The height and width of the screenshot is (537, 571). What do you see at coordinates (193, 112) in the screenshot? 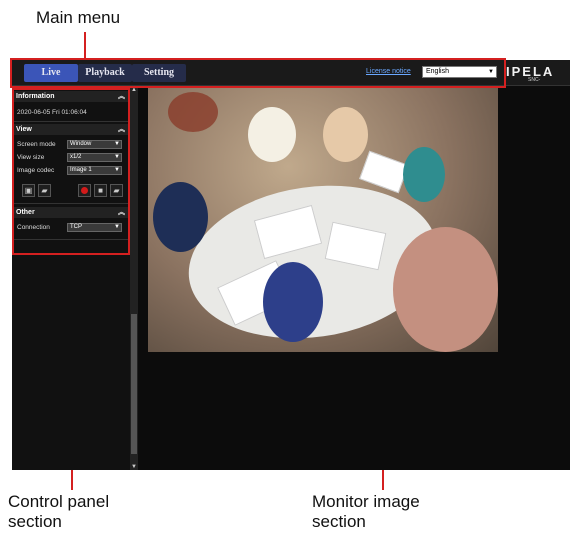
I see `toy-maze` at bounding box center [193, 112].